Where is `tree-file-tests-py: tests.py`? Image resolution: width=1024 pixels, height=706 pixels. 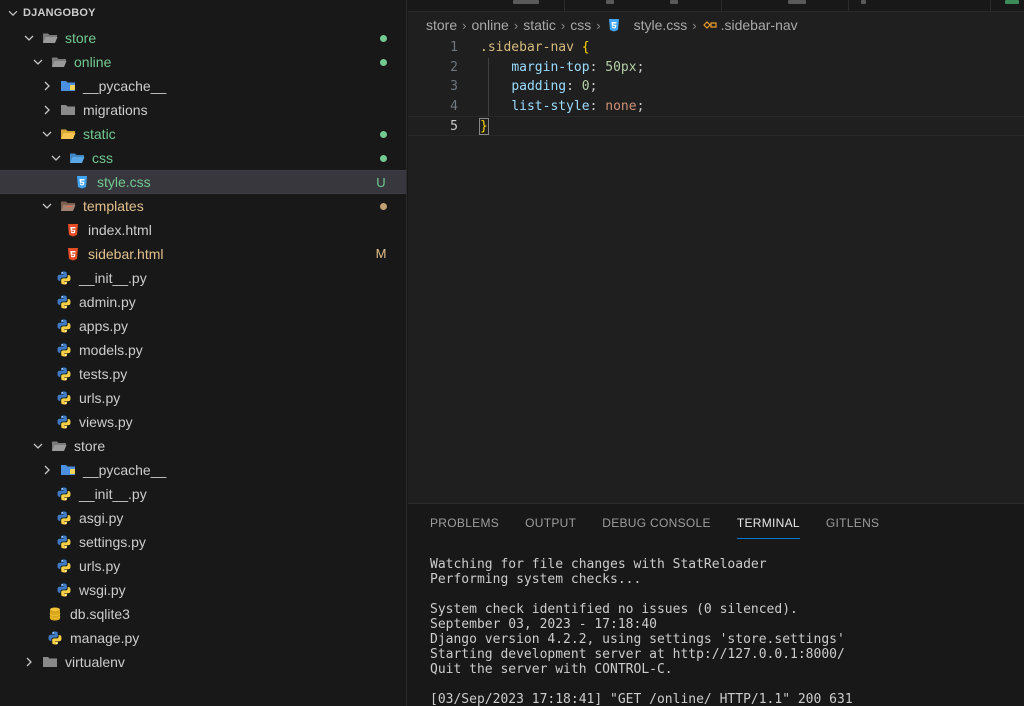 tree-file-tests-py: tests.py is located at coordinates (203, 374).